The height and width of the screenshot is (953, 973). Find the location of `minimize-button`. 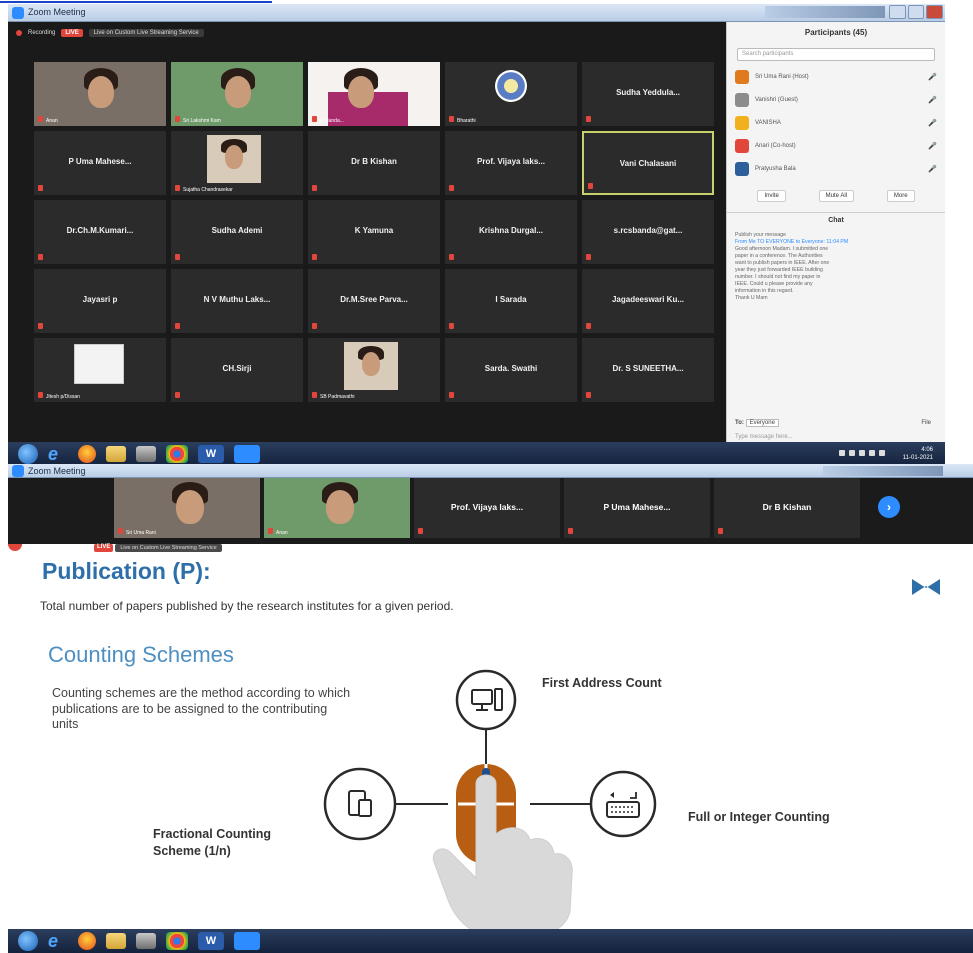

minimize-button is located at coordinates (897, 12).